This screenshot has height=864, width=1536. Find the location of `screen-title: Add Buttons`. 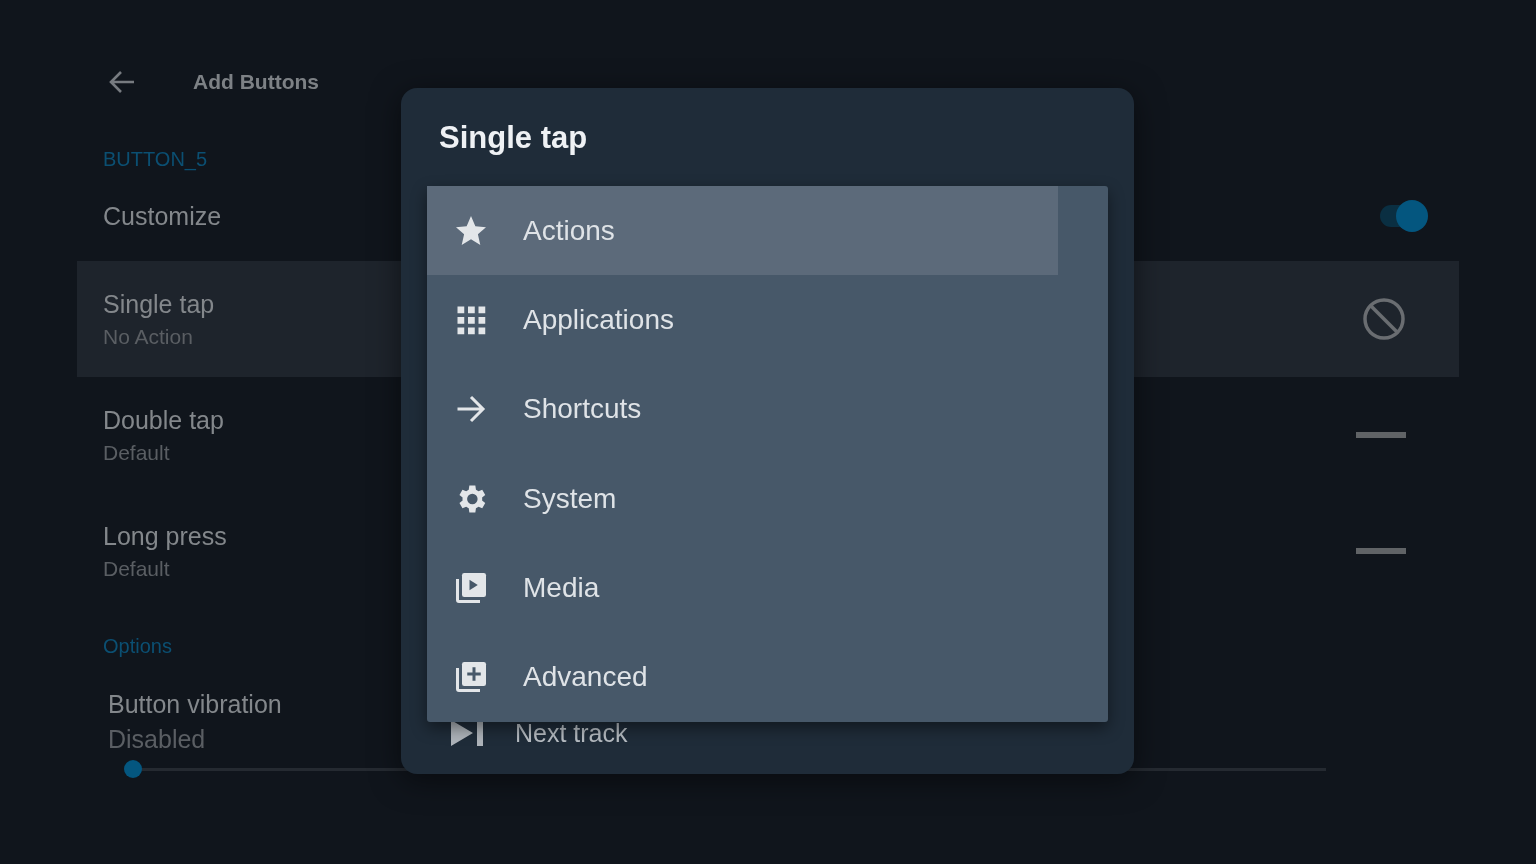

screen-title: Add Buttons is located at coordinates (256, 82).